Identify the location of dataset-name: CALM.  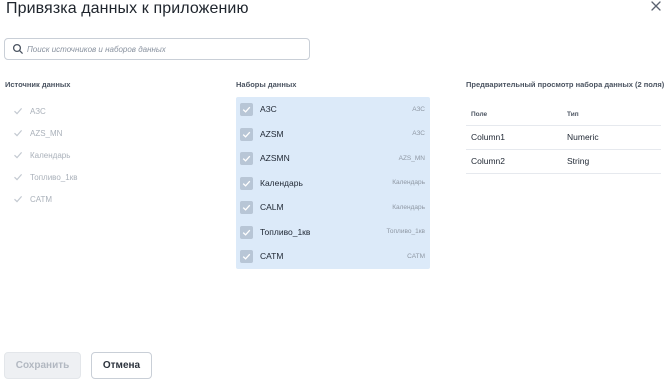
(272, 207).